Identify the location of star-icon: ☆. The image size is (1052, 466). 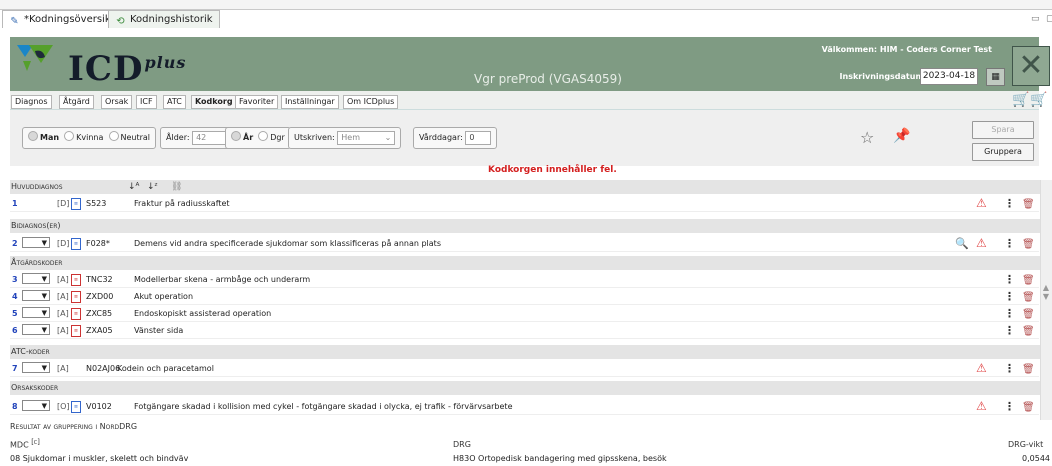
(867, 137).